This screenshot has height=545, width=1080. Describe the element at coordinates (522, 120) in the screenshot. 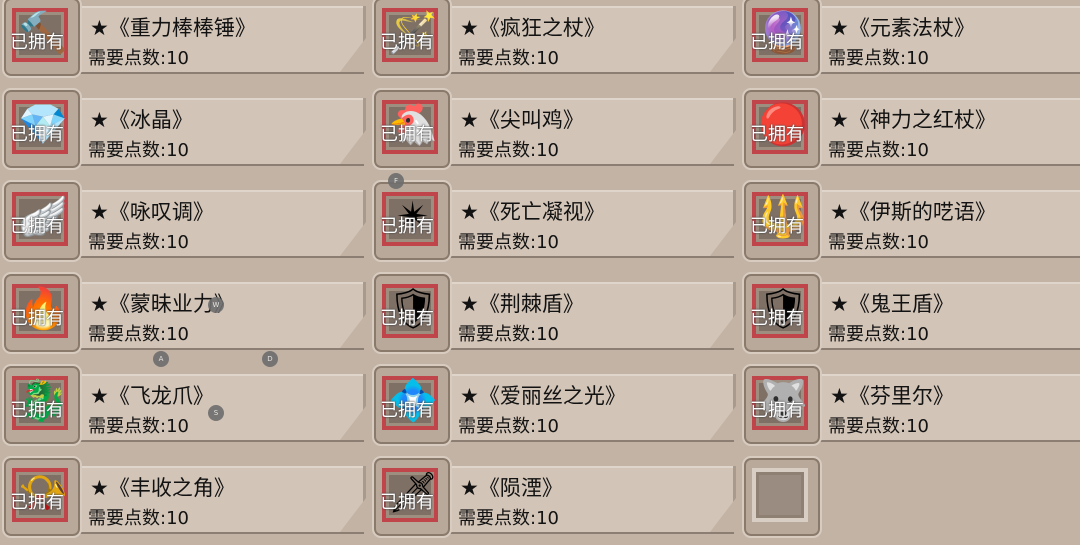

I see `item-name: ★《尖叫鸡》` at that location.